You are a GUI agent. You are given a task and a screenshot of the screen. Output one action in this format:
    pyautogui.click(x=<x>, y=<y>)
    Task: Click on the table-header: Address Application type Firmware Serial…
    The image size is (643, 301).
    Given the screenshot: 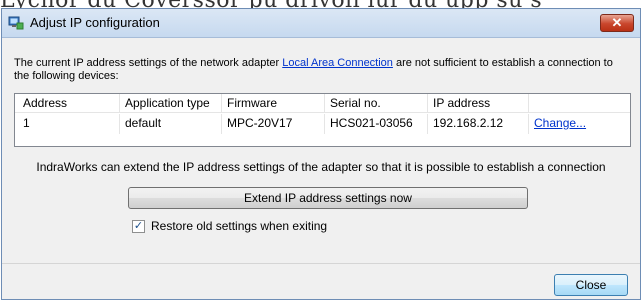 What is the action you would take?
    pyautogui.click(x=322, y=103)
    